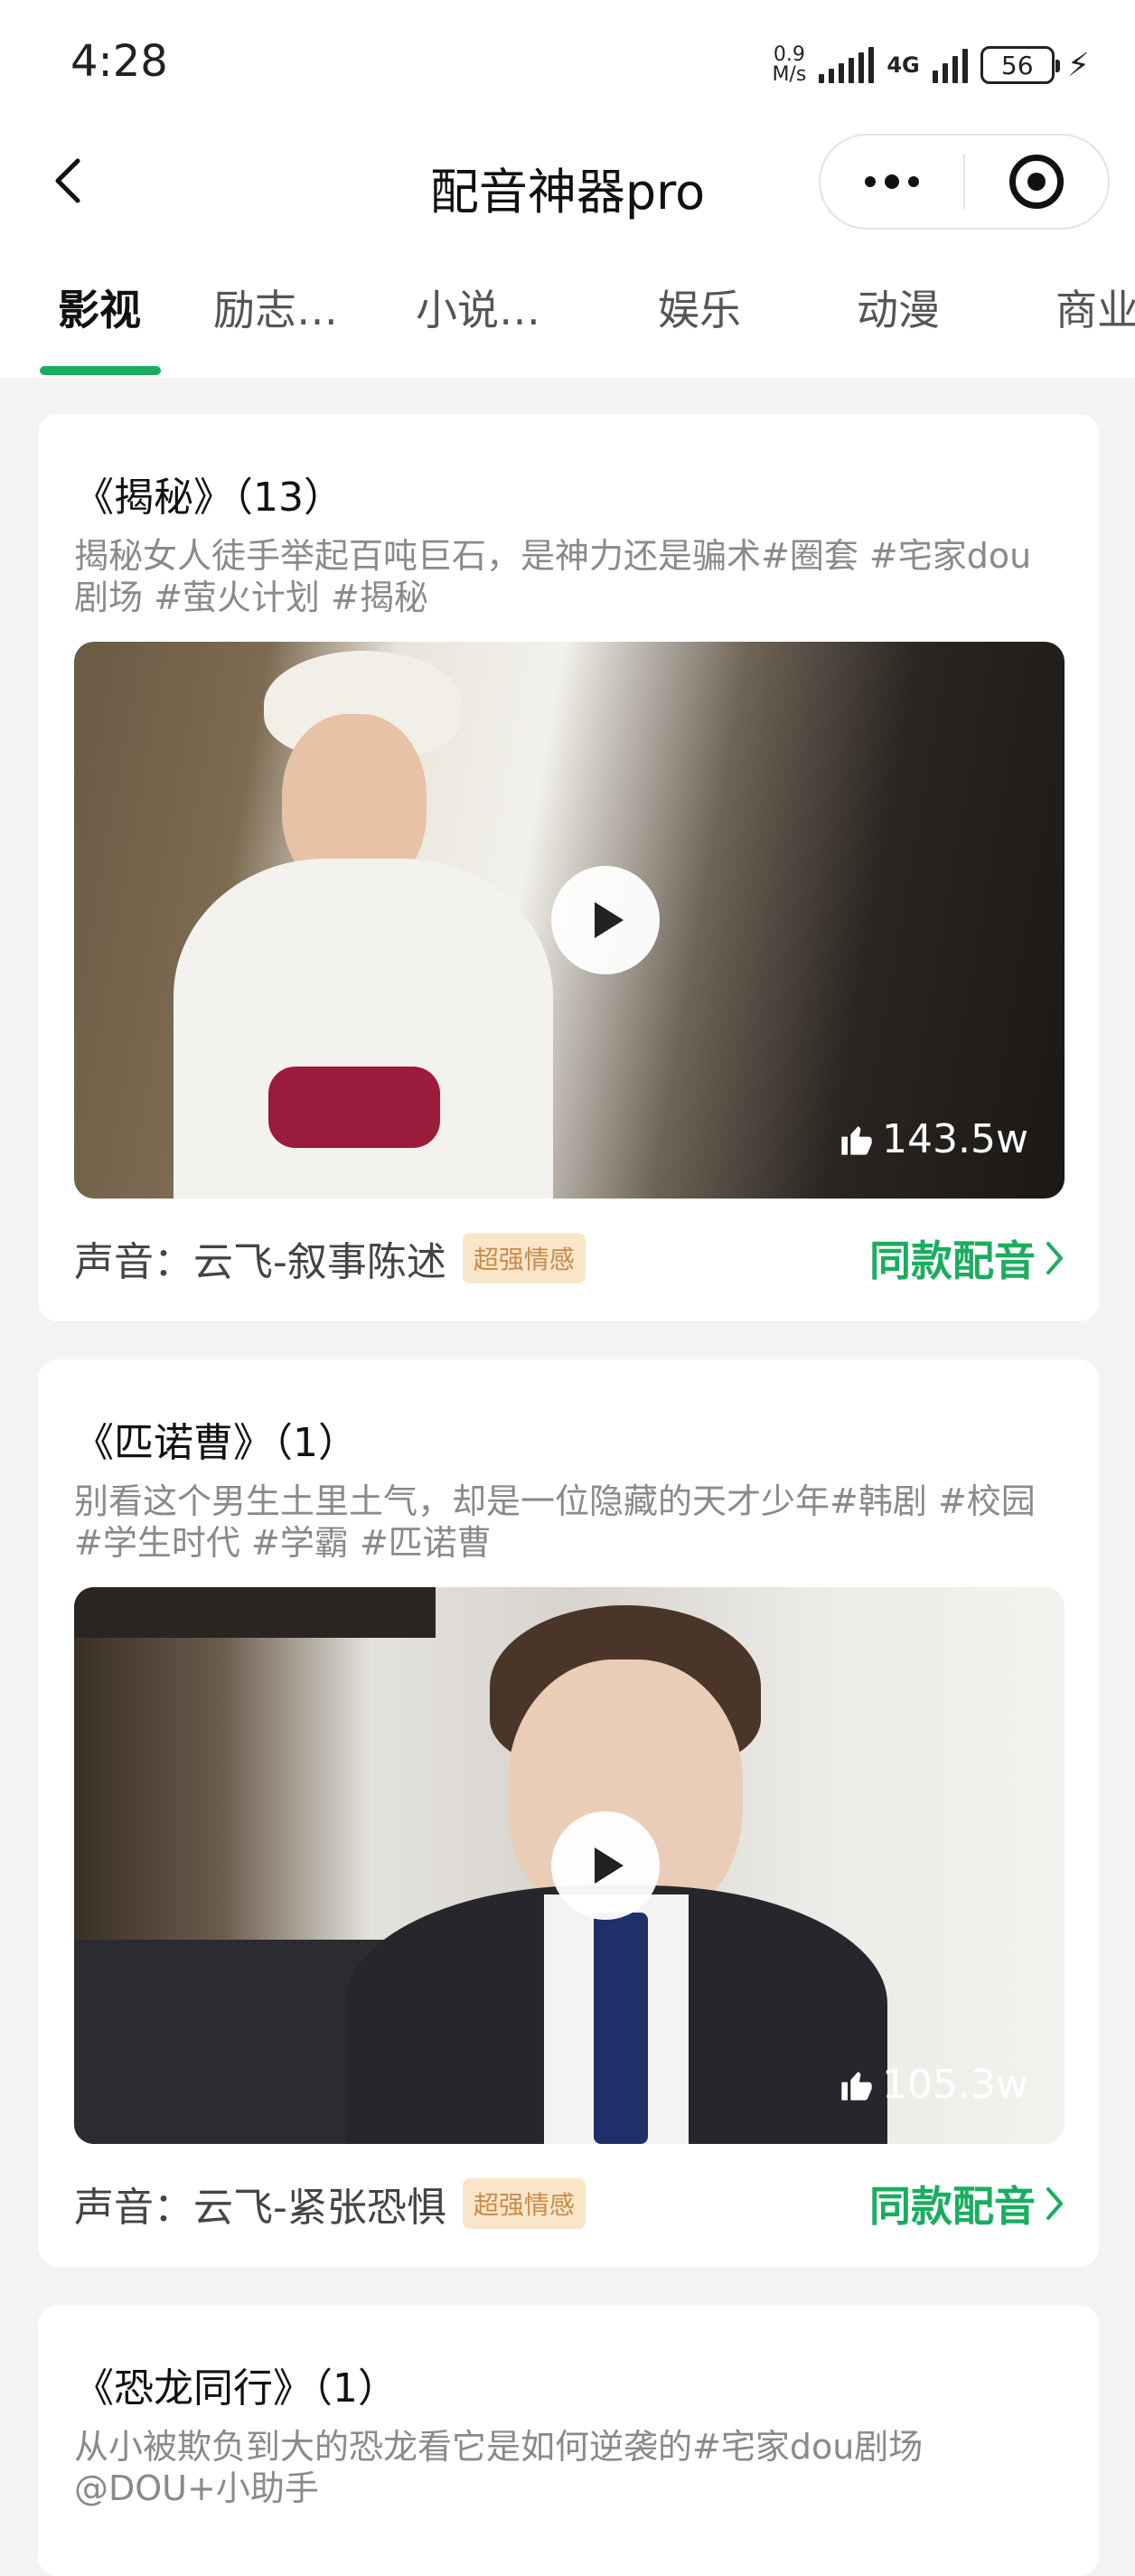  I want to click on card-title: 《揭秘》（13）, so click(208, 498).